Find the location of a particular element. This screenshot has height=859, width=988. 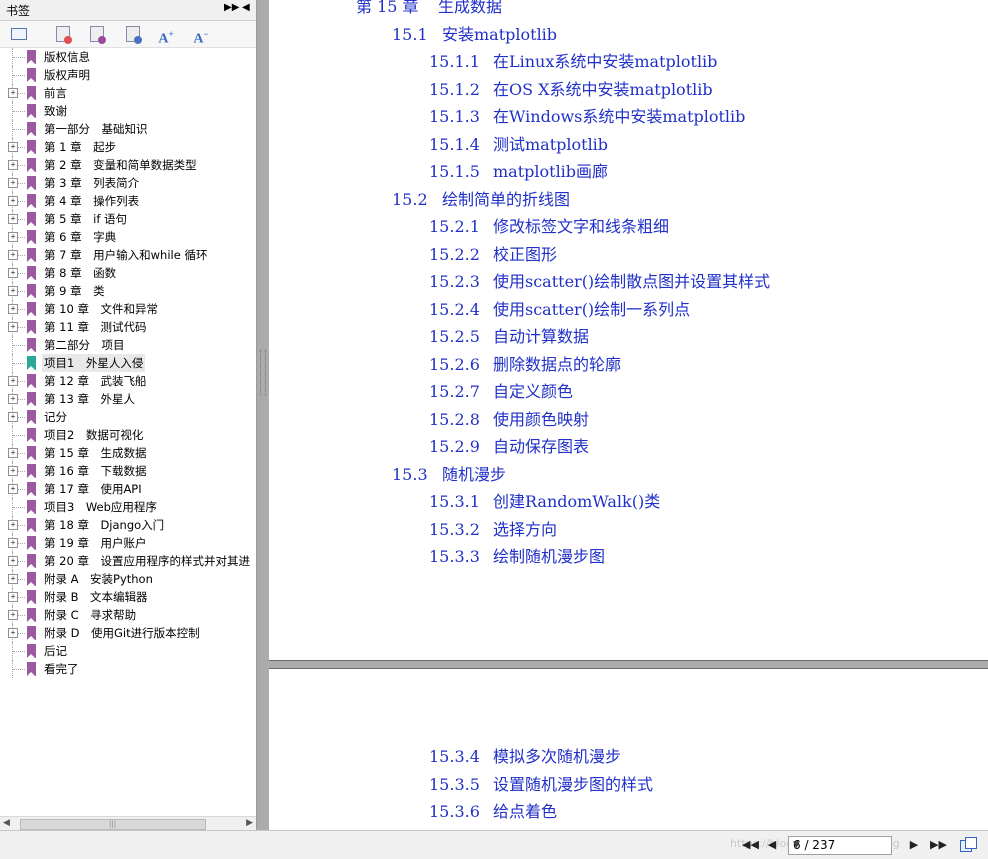

bookmark-label: 第 15 章 生成数据 is located at coordinates (95, 453).